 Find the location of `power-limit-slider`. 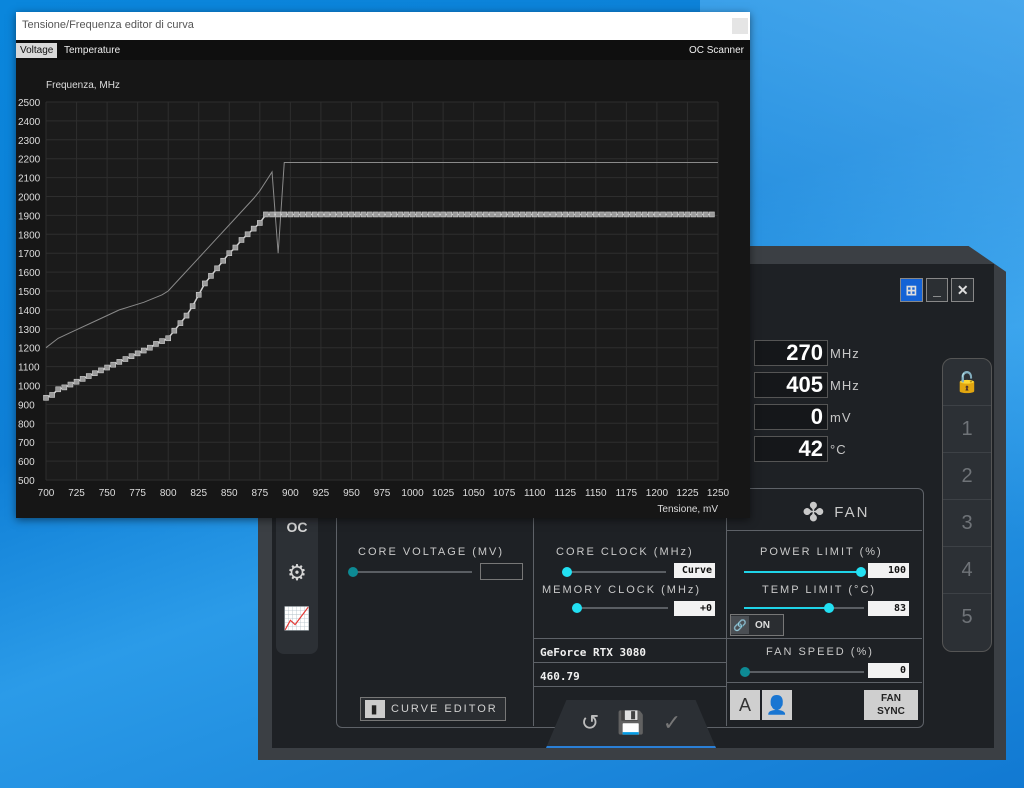

power-limit-slider is located at coordinates (805, 572).